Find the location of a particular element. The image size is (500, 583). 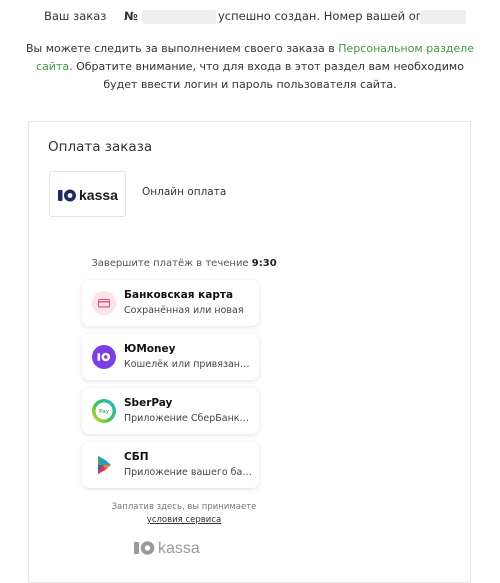

method-subtitle: Приложение вашего банка is located at coordinates (188, 472).